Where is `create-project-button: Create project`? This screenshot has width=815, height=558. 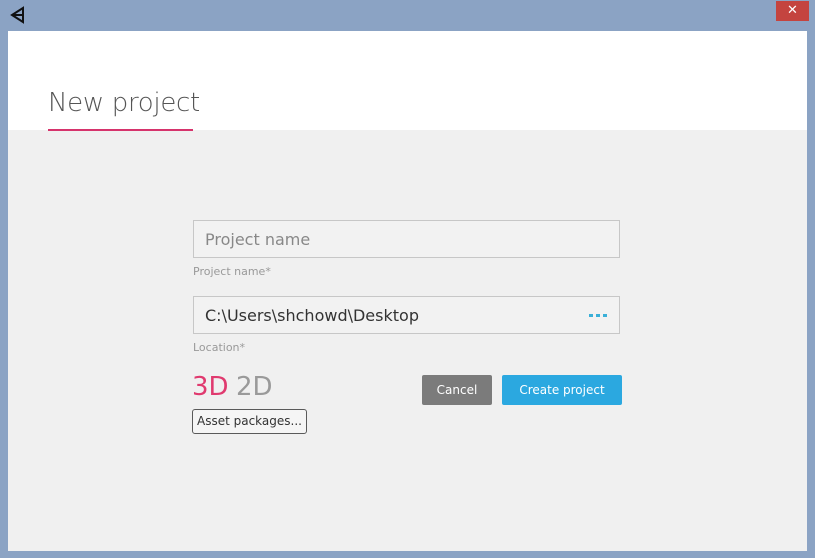 create-project-button: Create project is located at coordinates (562, 390).